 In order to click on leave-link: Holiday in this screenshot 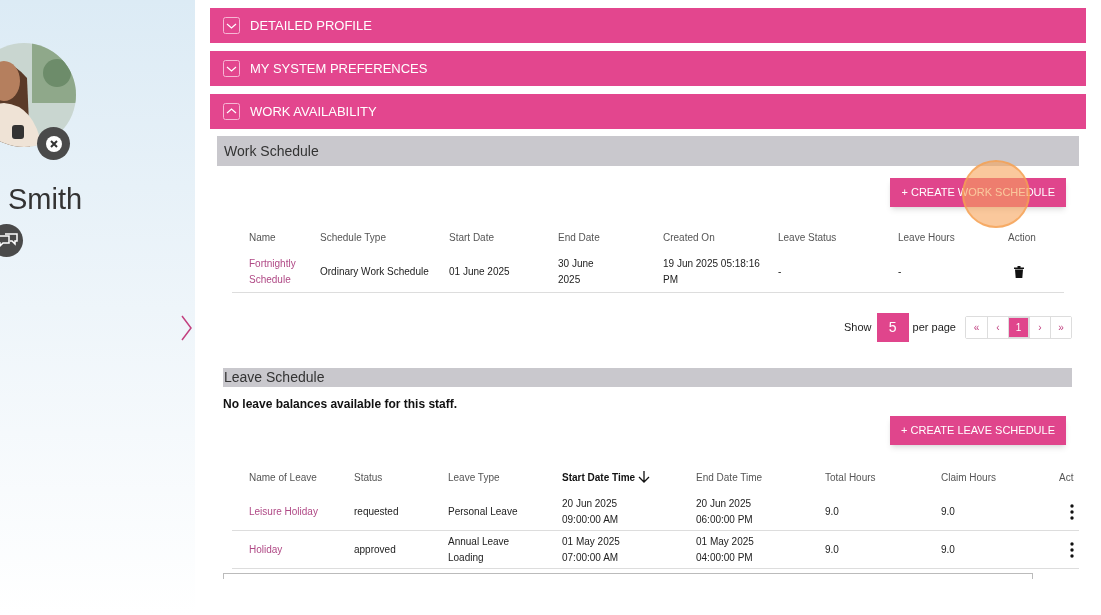, I will do `click(301, 549)`.